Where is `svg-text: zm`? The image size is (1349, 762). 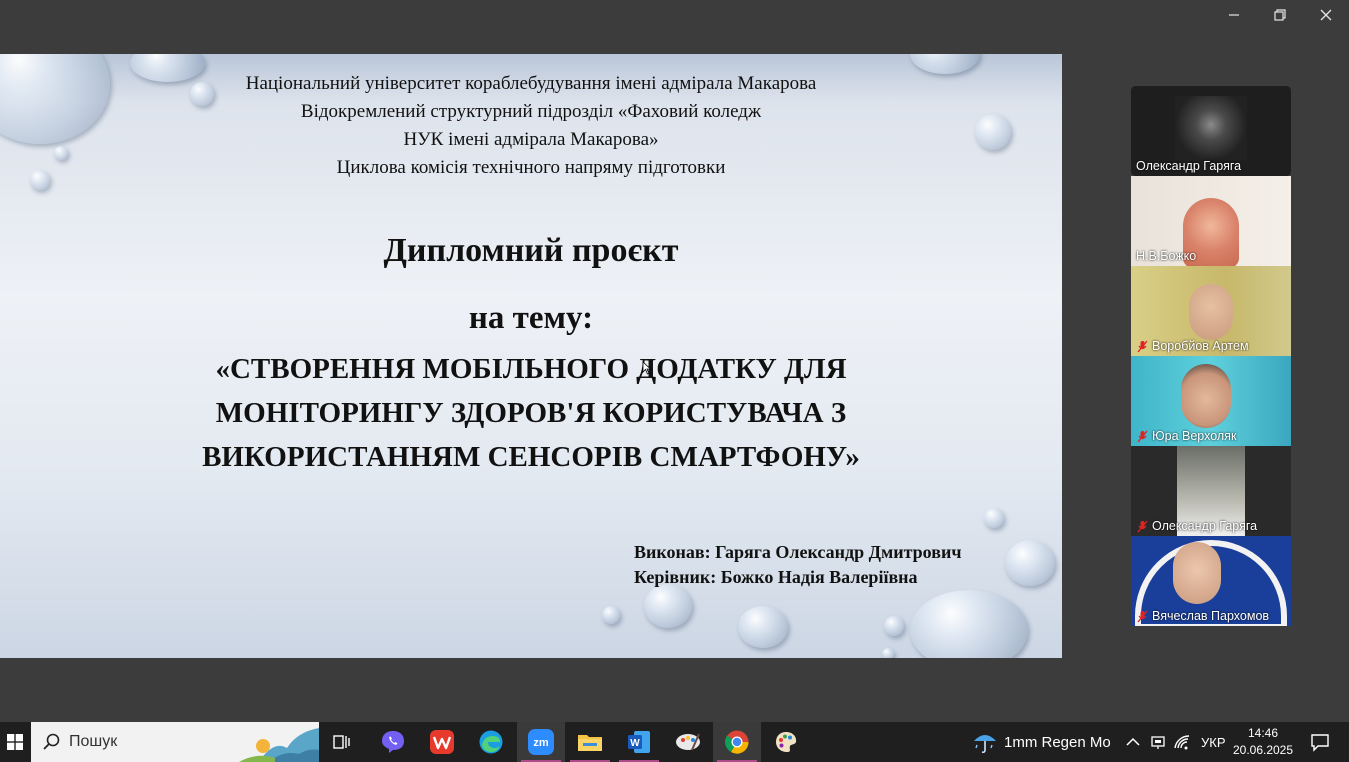
svg-text: zm is located at coordinates (541, 743).